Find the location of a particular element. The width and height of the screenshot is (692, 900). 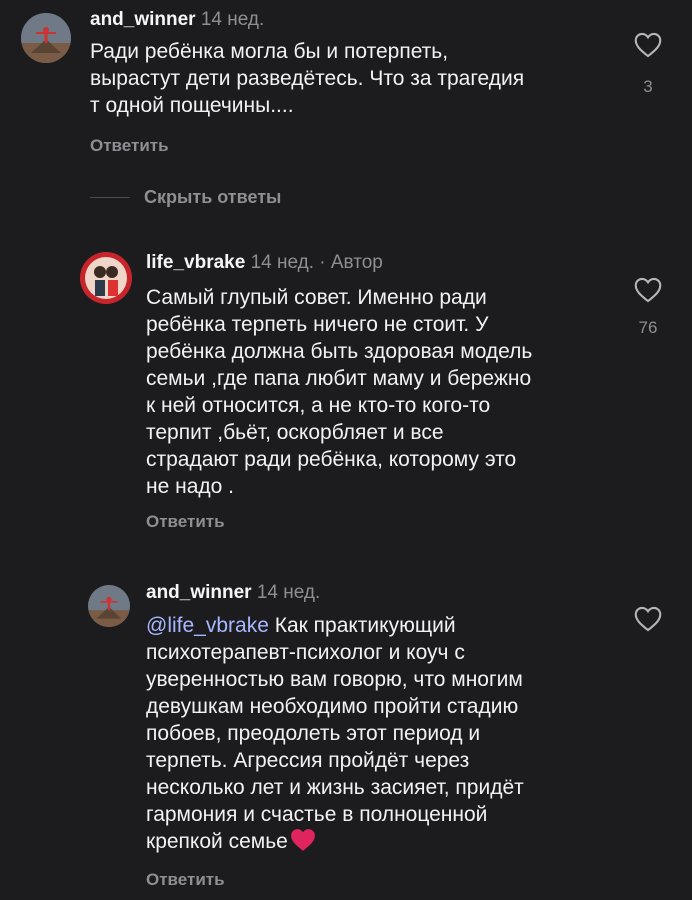

red-heart-emoji-icon is located at coordinates (303, 843).